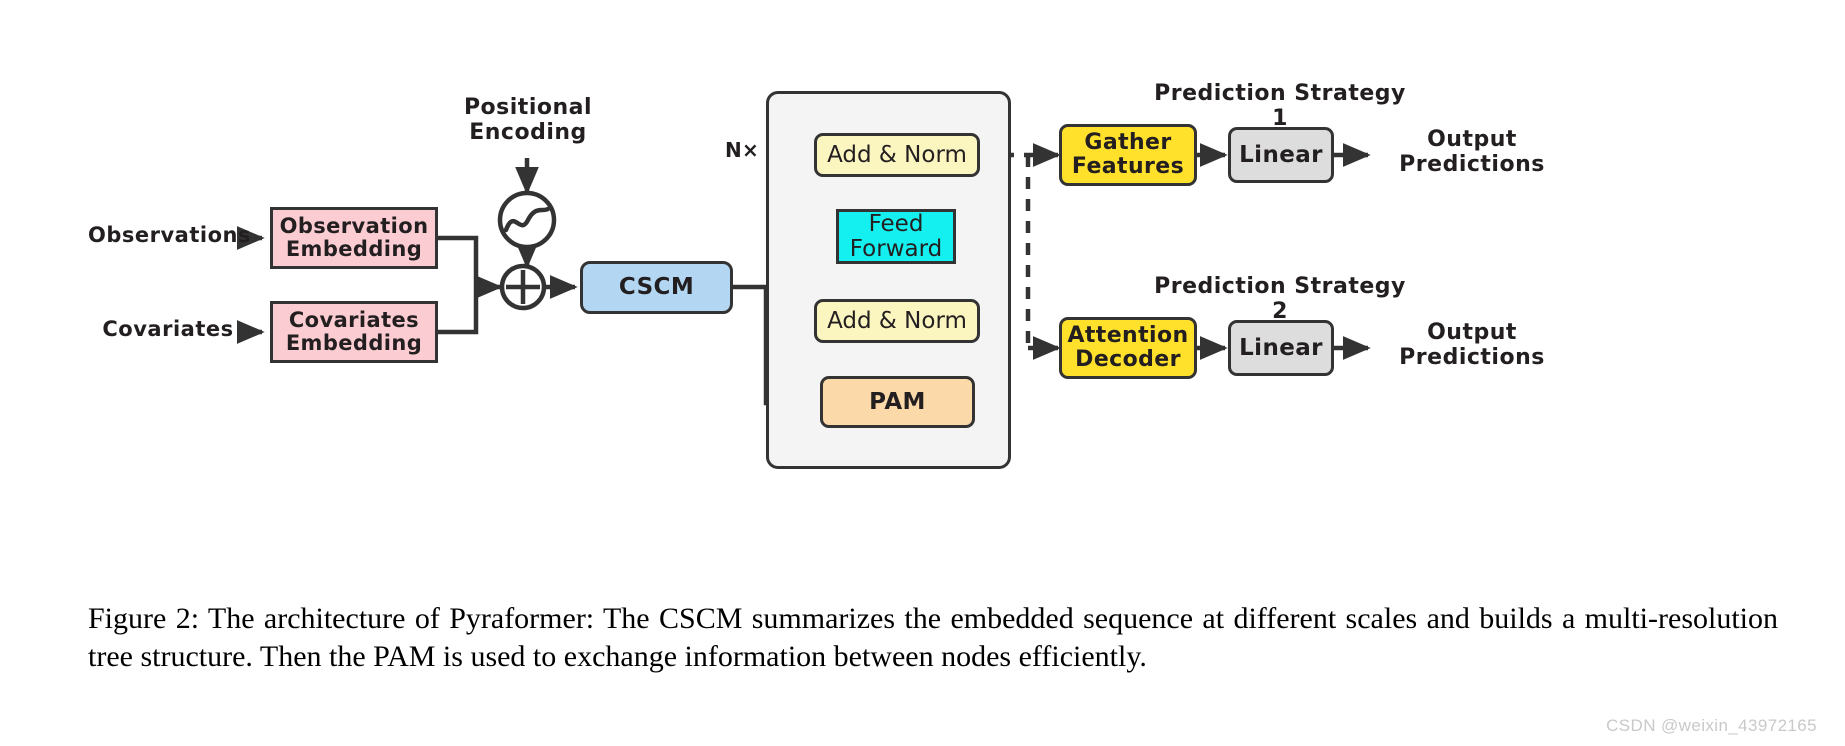  I want to click on plus-circle-icon, so click(523, 287).